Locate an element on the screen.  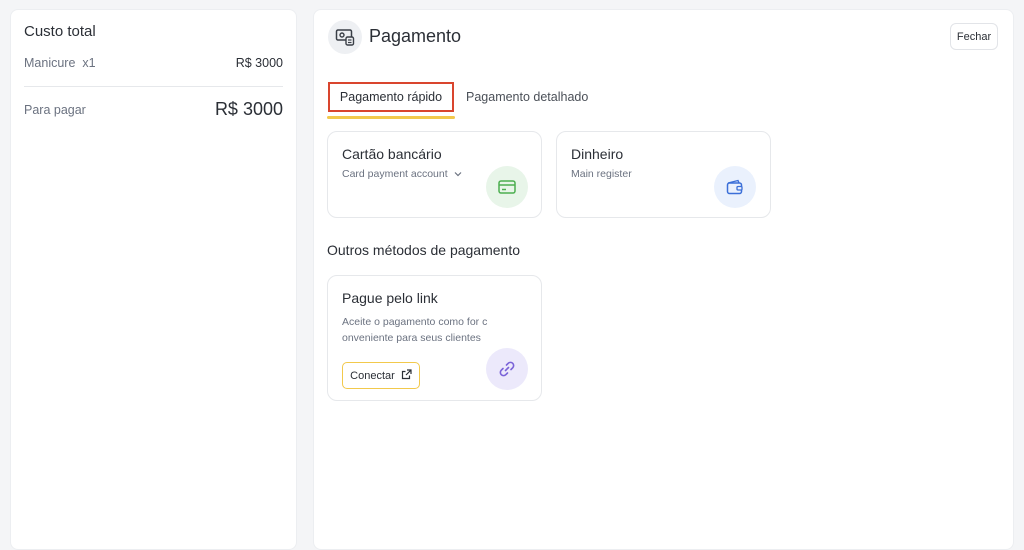
cash-register-label: Main register is located at coordinates (601, 174).